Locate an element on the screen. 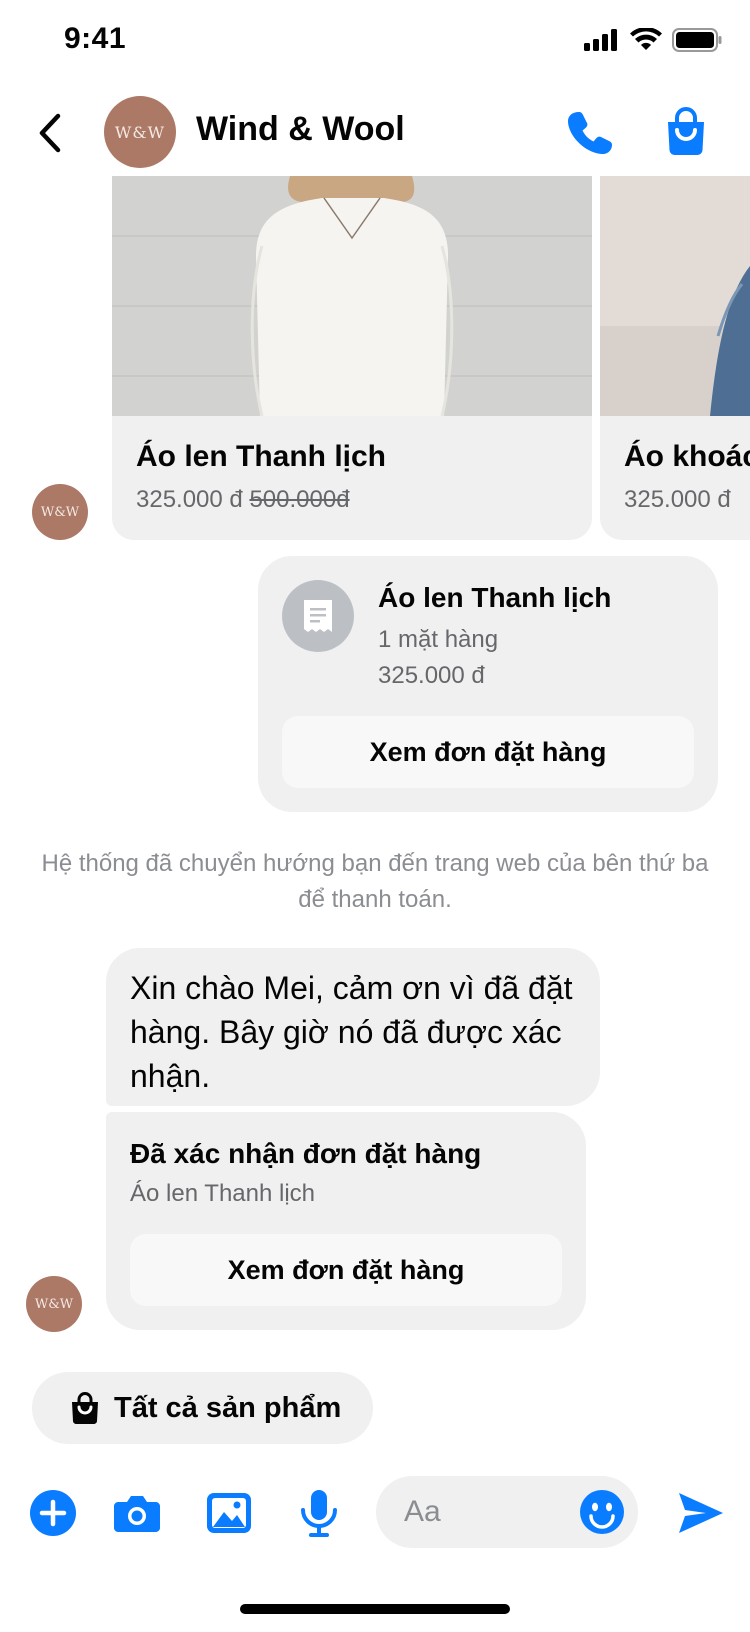 The height and width of the screenshot is (1632, 750). status-bar: 9:41 is located at coordinates (375, 45).